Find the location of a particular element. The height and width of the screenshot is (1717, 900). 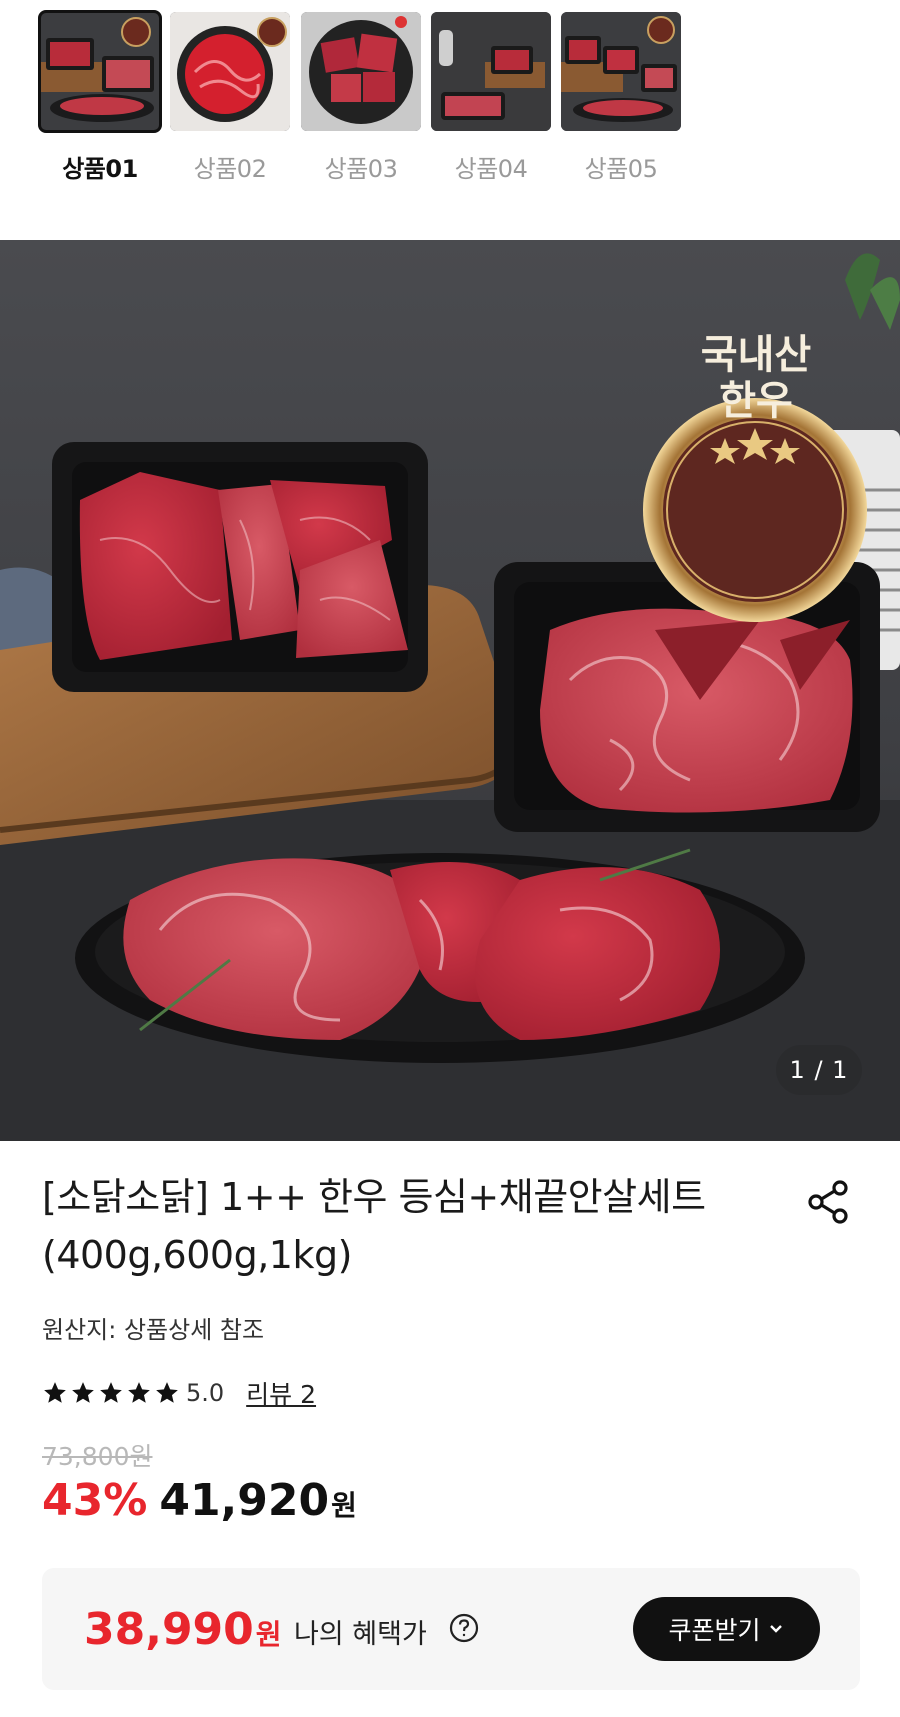

benefit-price-value: 38,990 is located at coordinates (169, 1629).